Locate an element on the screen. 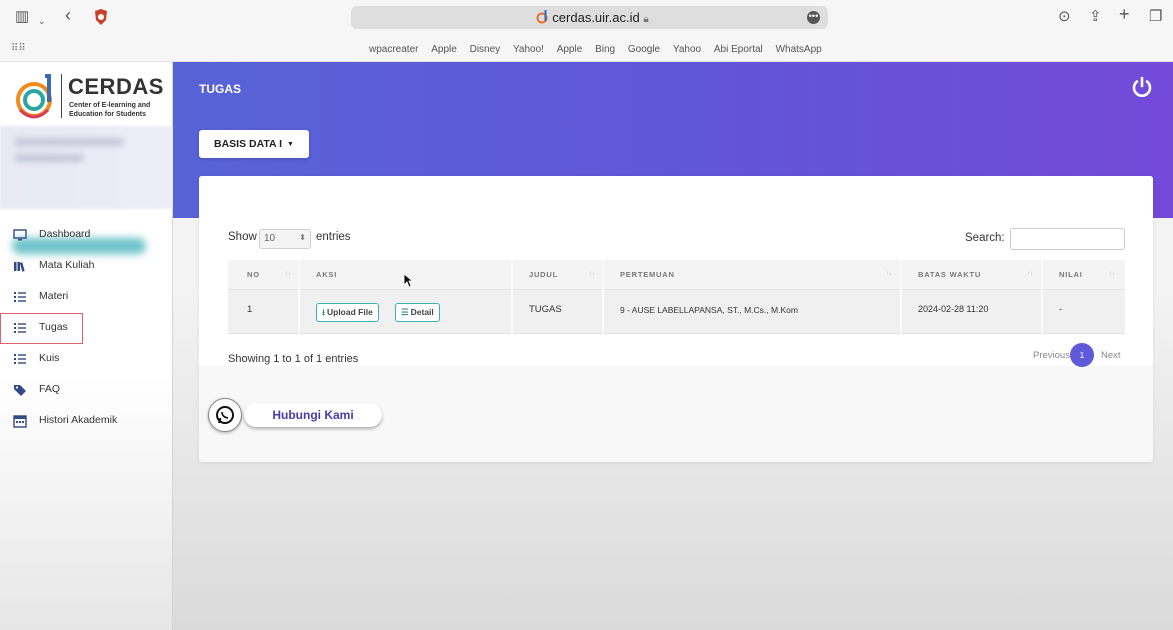 This screenshot has height=630, width=1173. share-icon: ⇪ is located at coordinates (1095, 17).